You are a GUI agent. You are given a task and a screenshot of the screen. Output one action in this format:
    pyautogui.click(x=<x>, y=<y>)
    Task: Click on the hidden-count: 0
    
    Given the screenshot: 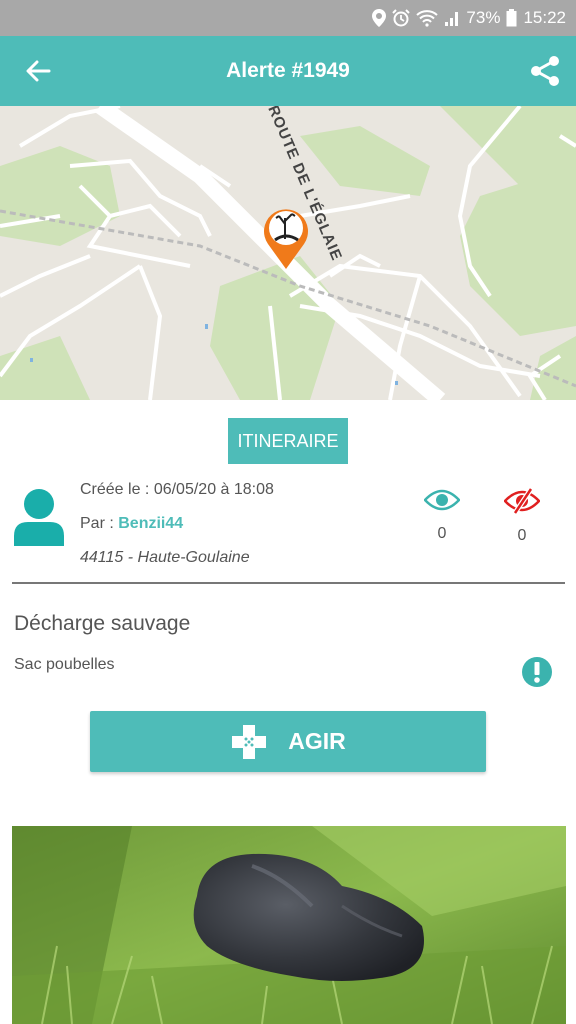 What is the action you would take?
    pyautogui.click(x=522, y=535)
    